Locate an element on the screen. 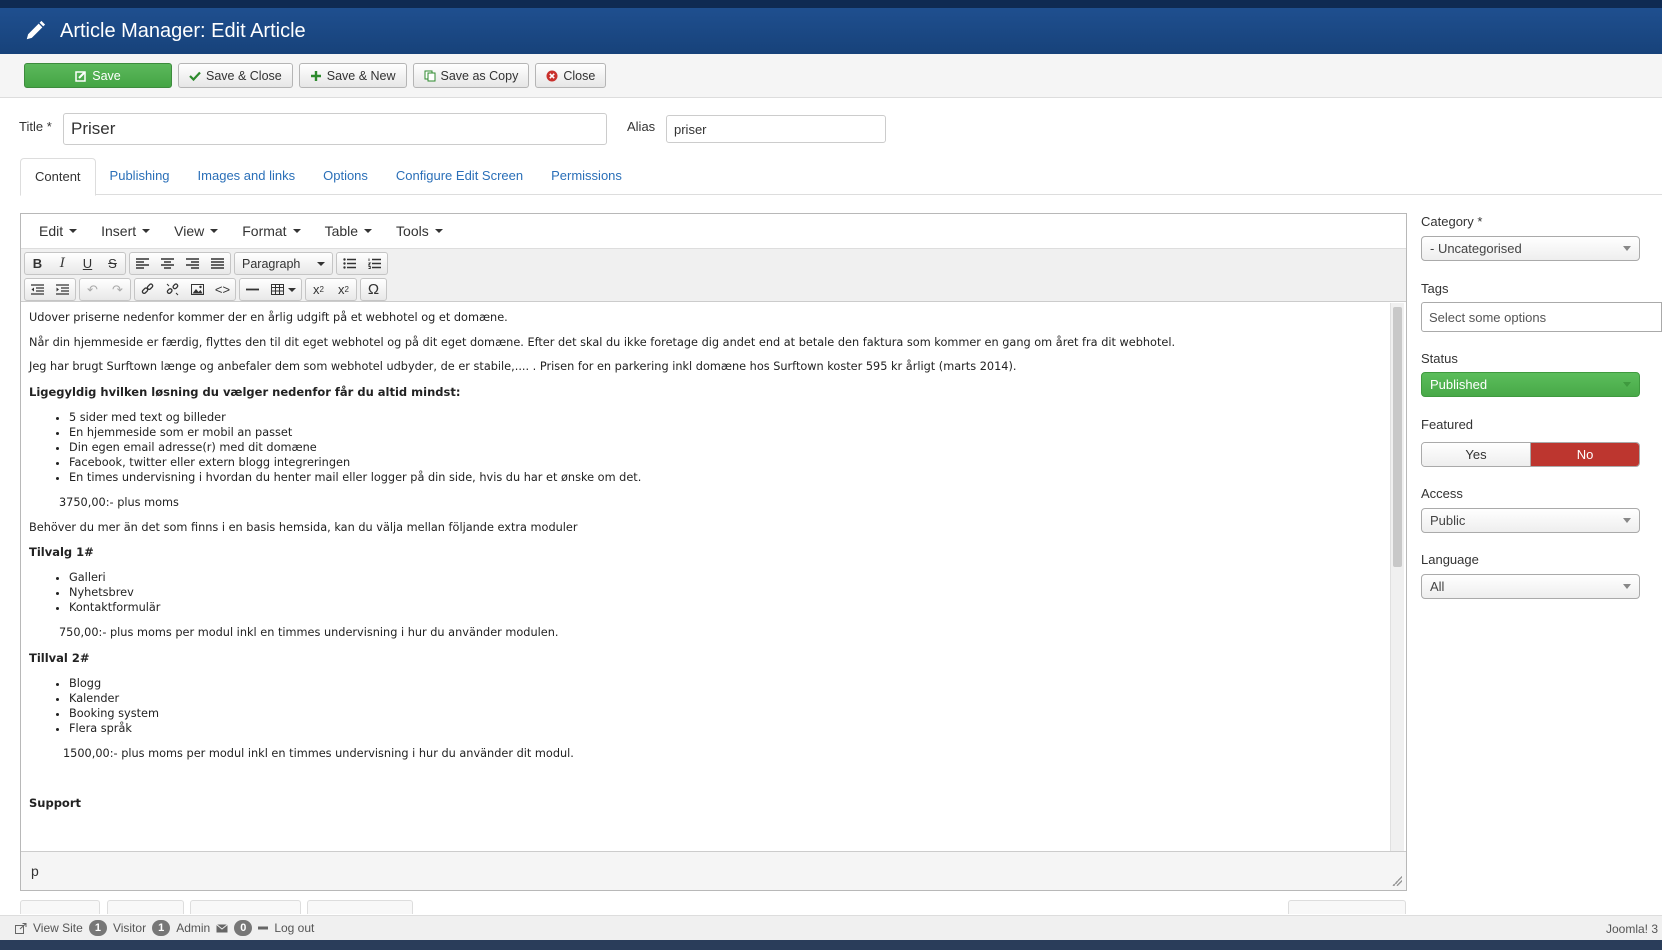 The height and width of the screenshot is (950, 1662). title-input: Priser is located at coordinates (335, 129).